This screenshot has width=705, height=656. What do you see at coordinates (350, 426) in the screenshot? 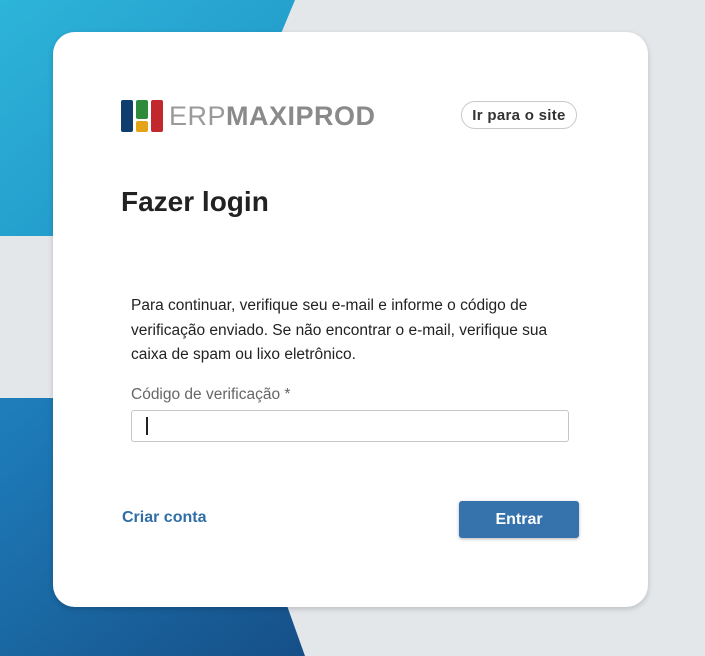
I see `verification-code-input` at bounding box center [350, 426].